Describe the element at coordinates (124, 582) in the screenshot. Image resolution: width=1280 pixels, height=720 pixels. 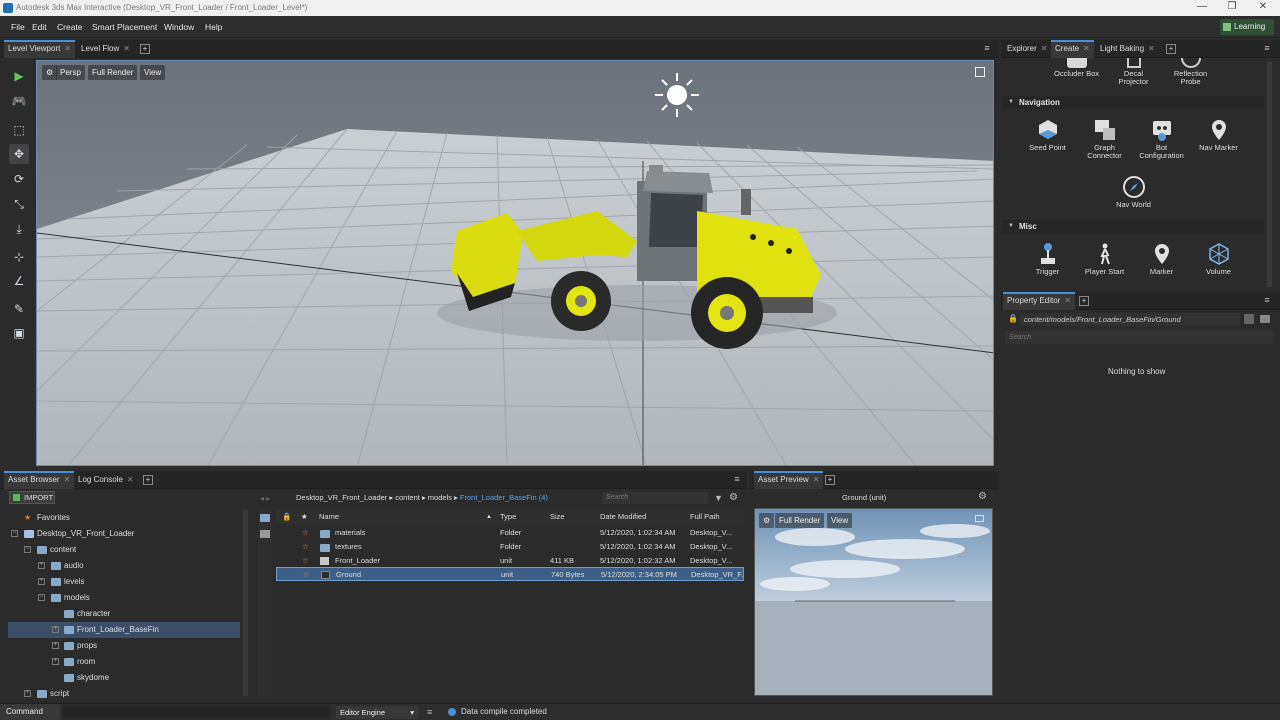
I see `tree-item-levels: + levels` at that location.